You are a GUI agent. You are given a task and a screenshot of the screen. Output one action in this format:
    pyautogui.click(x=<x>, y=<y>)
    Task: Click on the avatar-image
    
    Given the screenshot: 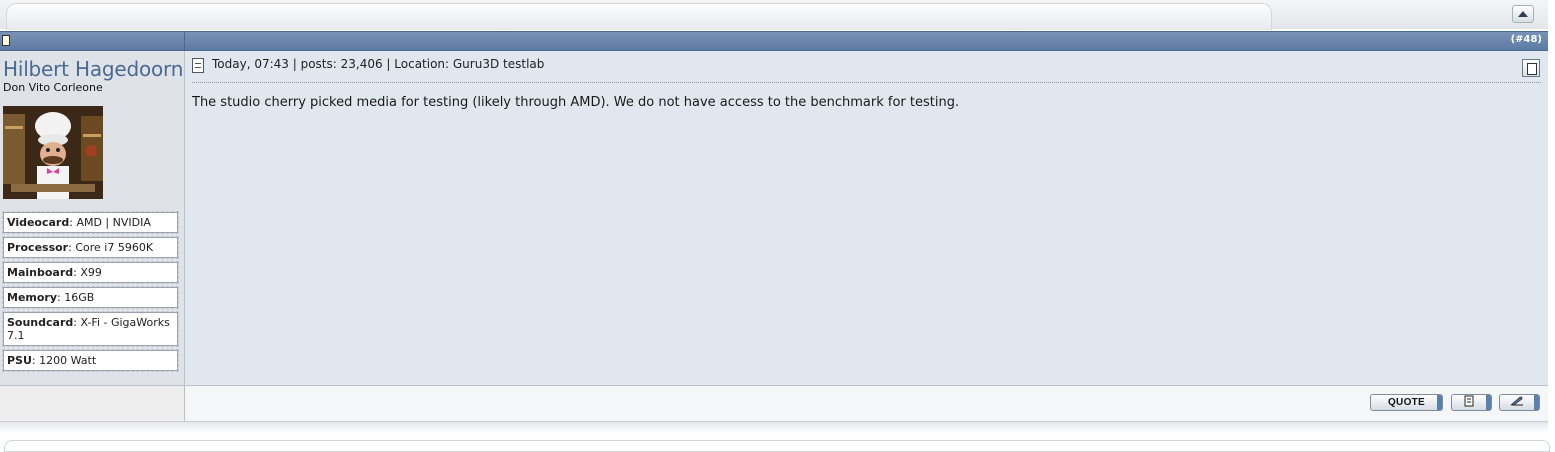 What is the action you would take?
    pyautogui.click(x=53, y=152)
    